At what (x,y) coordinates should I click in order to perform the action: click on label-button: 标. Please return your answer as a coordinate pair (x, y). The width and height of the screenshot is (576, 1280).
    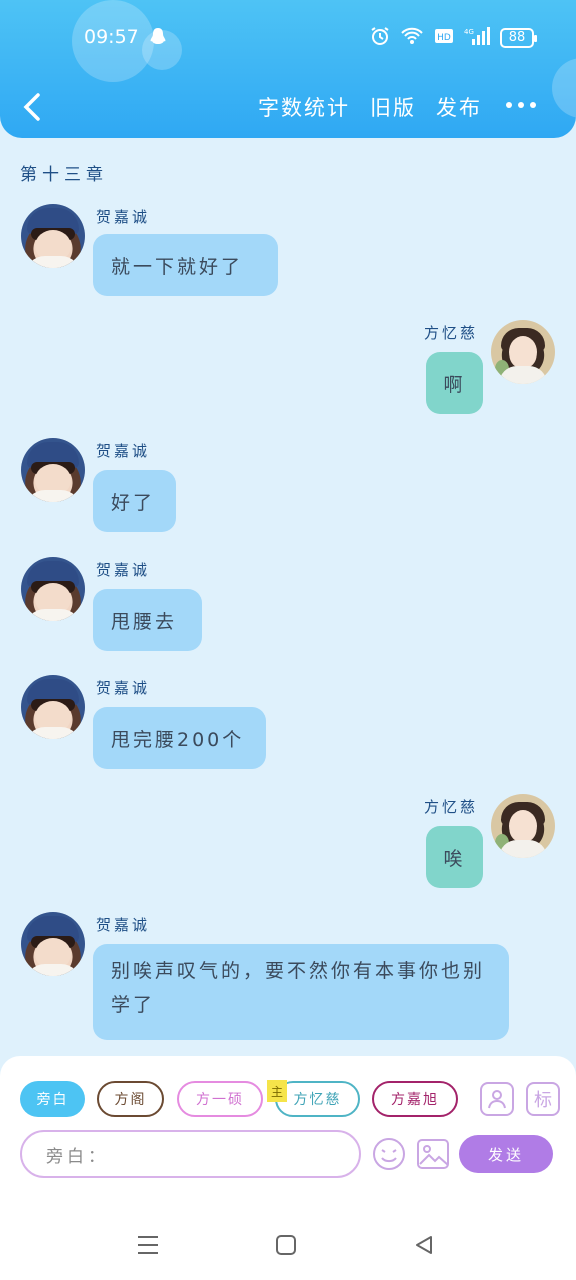
    Looking at the image, I should click on (543, 1099).